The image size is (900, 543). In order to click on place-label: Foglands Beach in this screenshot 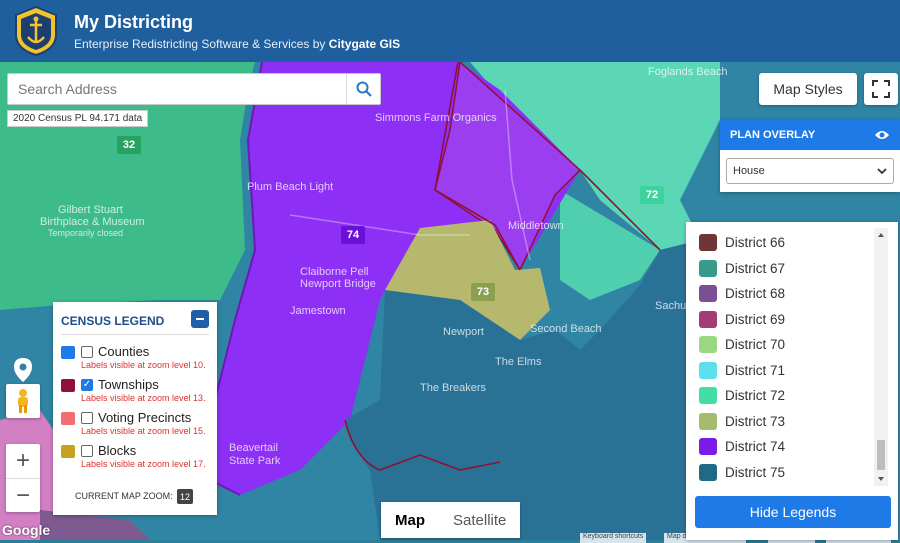, I will do `click(688, 72)`.